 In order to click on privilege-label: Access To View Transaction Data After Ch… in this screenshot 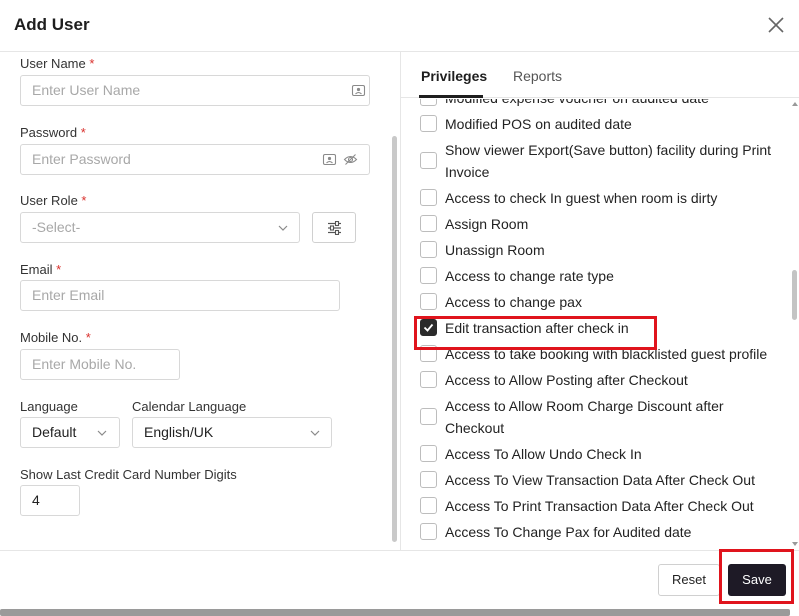, I will do `click(600, 480)`.